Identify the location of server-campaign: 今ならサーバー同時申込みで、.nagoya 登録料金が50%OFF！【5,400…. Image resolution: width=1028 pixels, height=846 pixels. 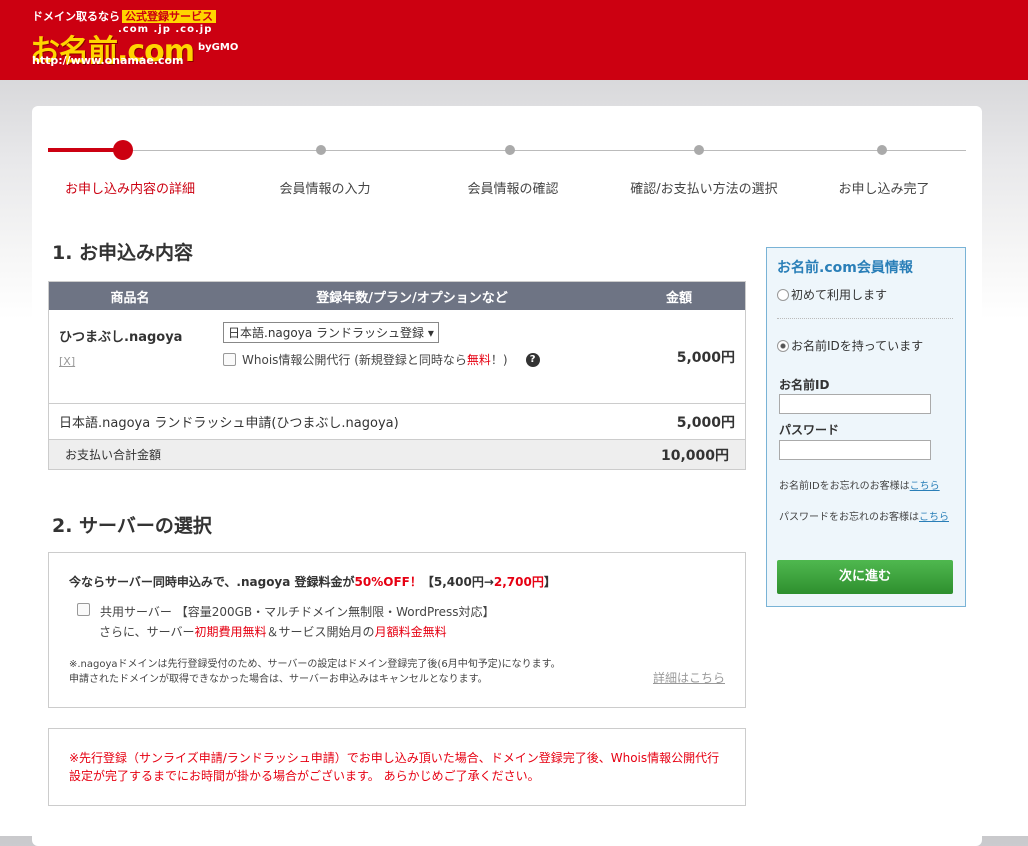
(312, 582).